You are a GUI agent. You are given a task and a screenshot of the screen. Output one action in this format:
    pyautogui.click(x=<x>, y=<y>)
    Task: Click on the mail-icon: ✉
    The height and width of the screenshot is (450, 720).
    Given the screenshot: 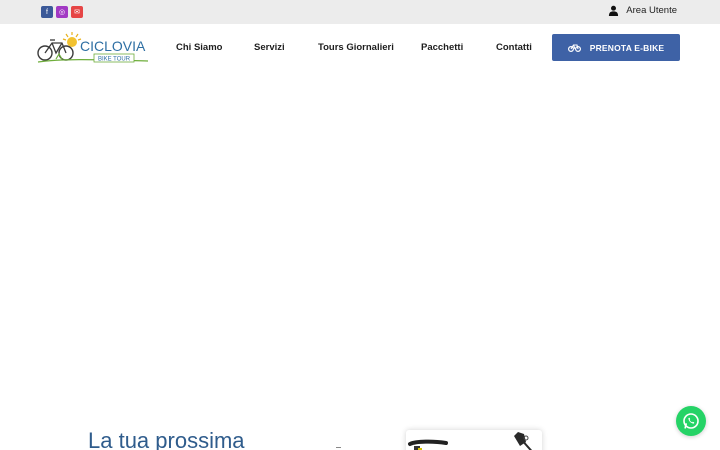 What is the action you would take?
    pyautogui.click(x=77, y=12)
    